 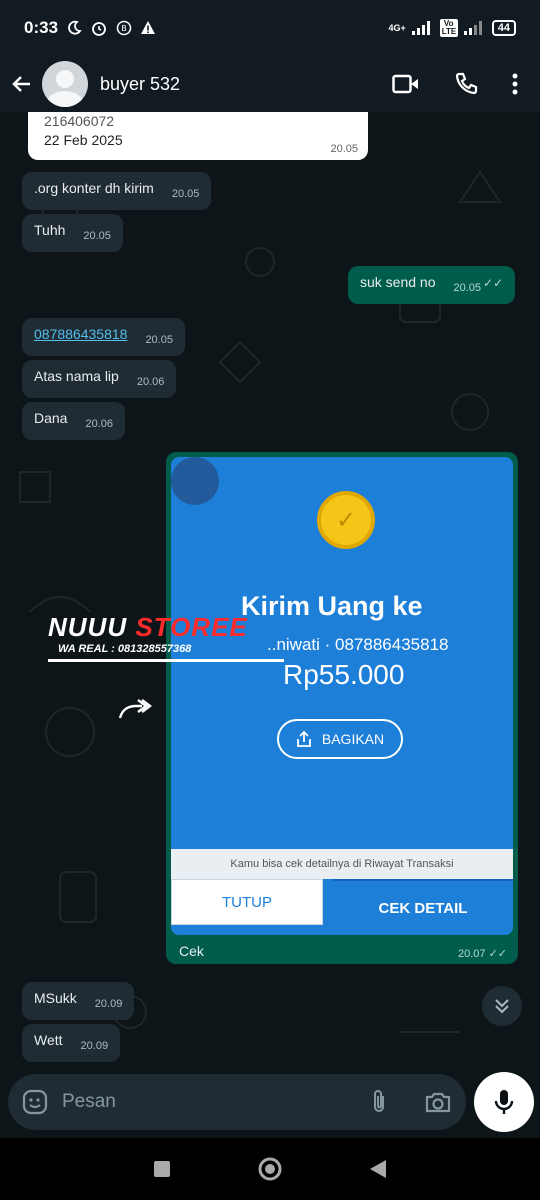 I want to click on volte-badge: Vo LTE, so click(x=448, y=28).